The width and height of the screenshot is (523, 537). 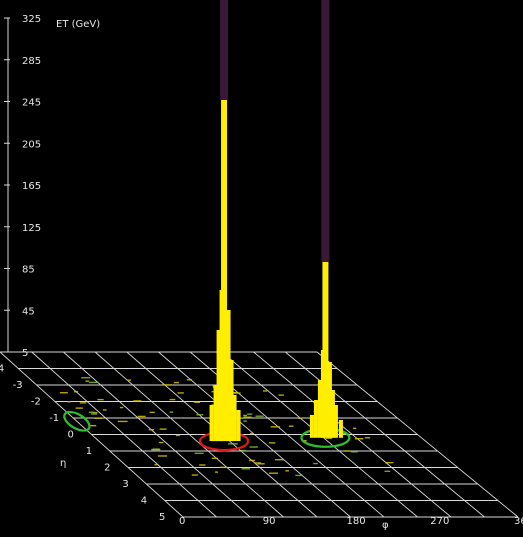 I want to click on phi-tick-label: 270, so click(x=439, y=521).